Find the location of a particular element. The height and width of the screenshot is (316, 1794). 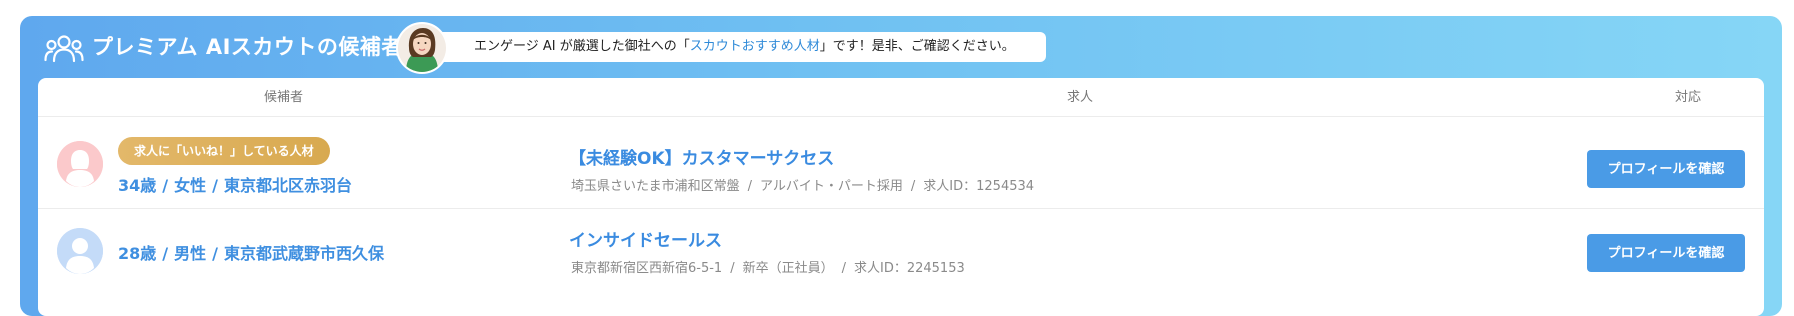

candidate-profile-summary: 28歳 / 男性 / 東京都武蔵野市西久保 is located at coordinates (251, 253).